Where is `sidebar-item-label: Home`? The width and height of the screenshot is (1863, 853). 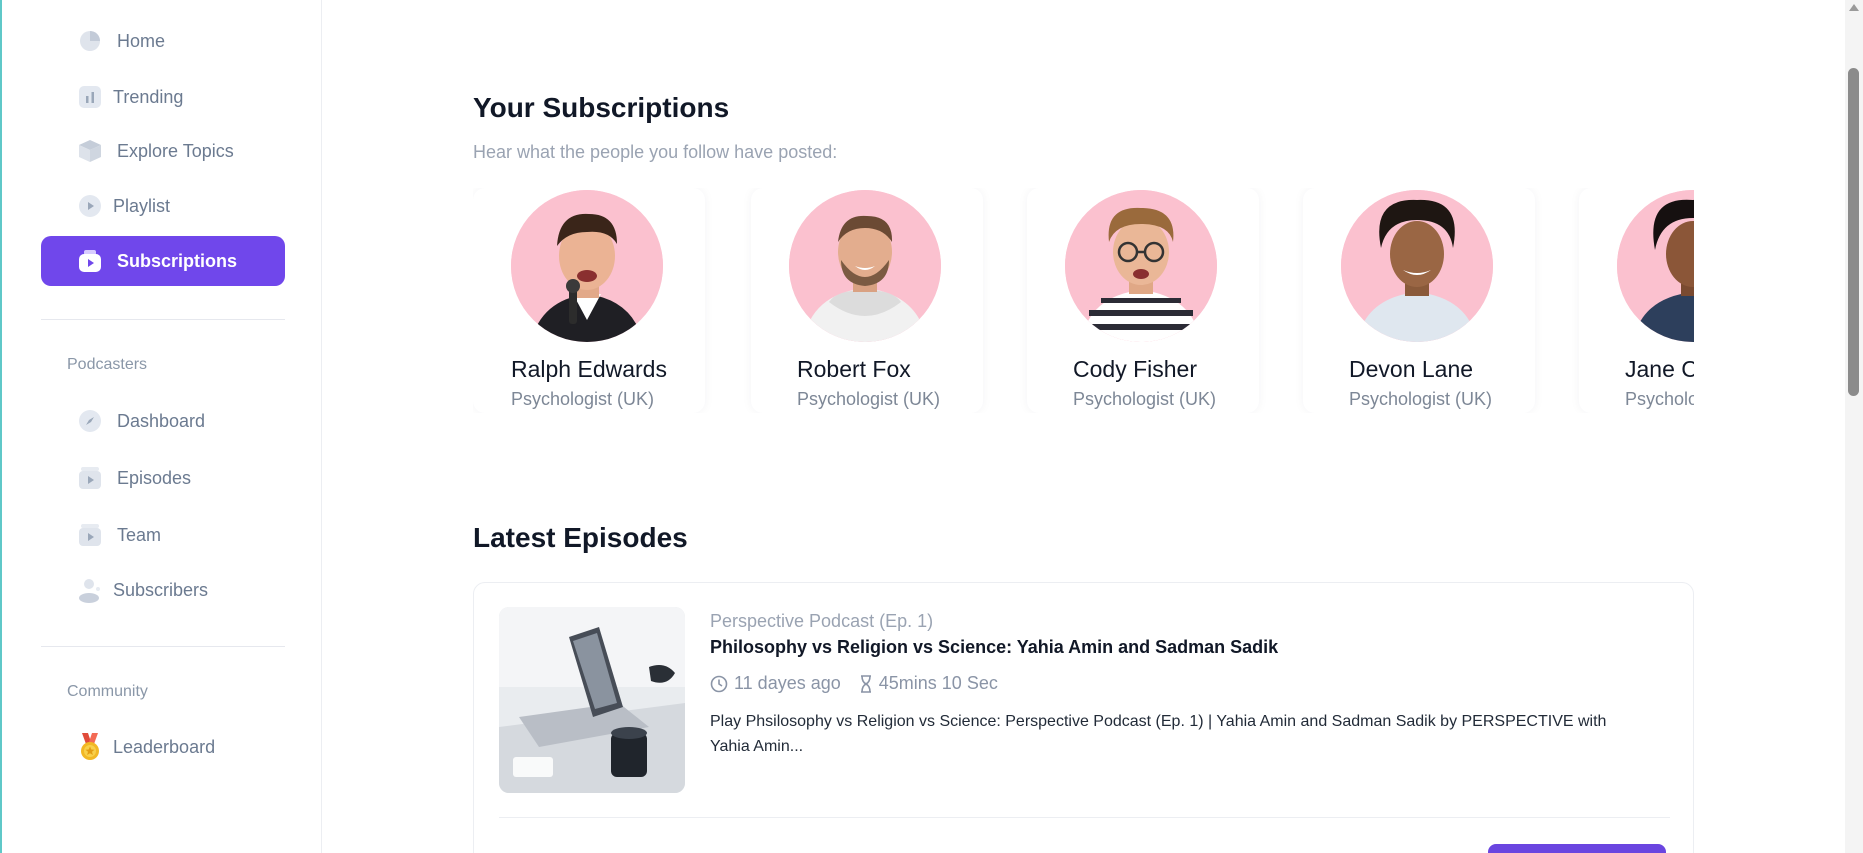
sidebar-item-label: Home is located at coordinates (141, 40).